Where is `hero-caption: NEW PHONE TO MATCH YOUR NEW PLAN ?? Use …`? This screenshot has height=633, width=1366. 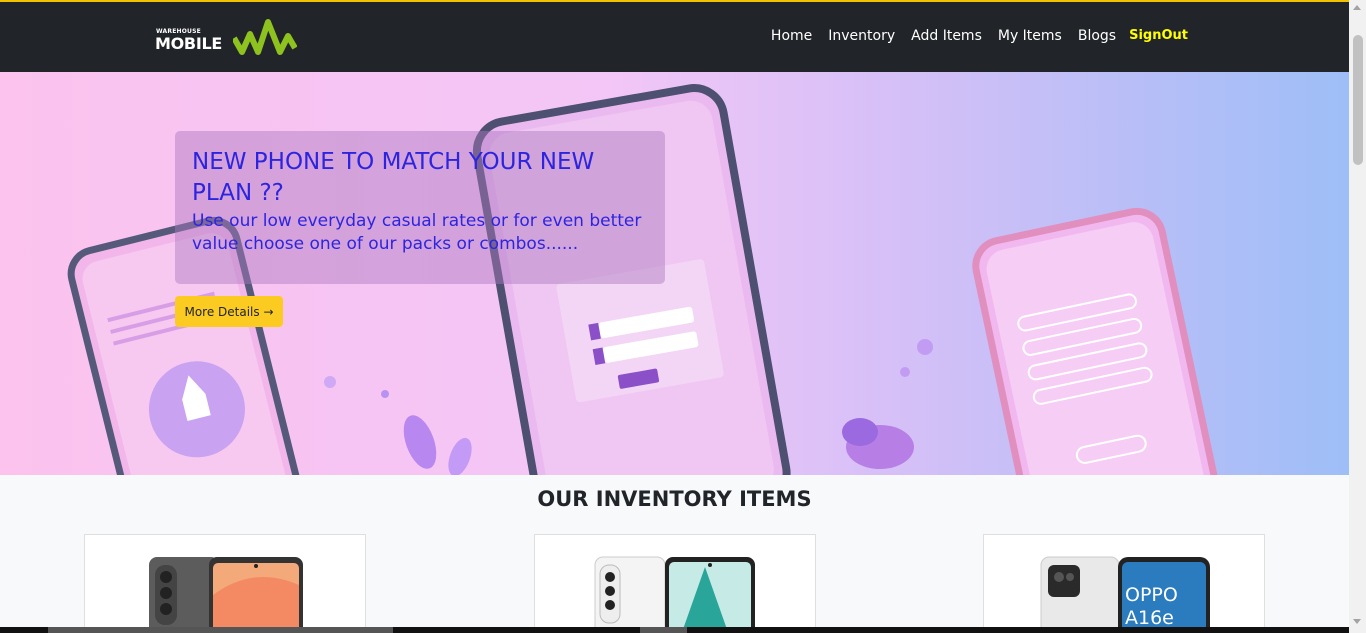
hero-caption: NEW PHONE TO MATCH YOUR NEW PLAN ?? Use … is located at coordinates (420, 207).